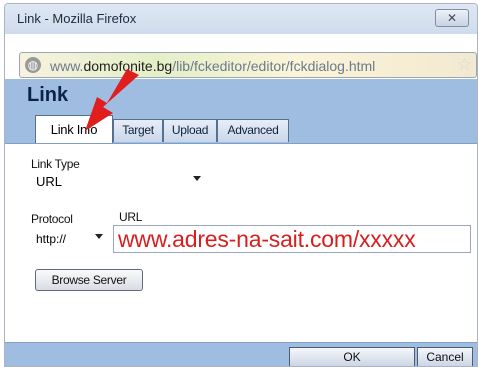  What do you see at coordinates (51, 239) in the screenshot?
I see `protocol-value: http://` at bounding box center [51, 239].